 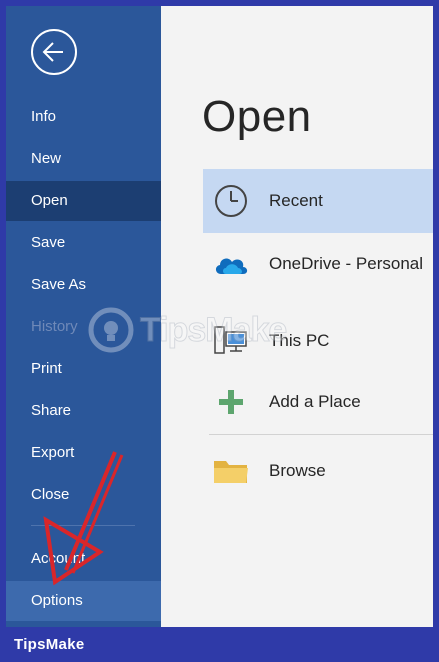 I want to click on location-add-a-place: Add a Place, so click(x=318, y=402).